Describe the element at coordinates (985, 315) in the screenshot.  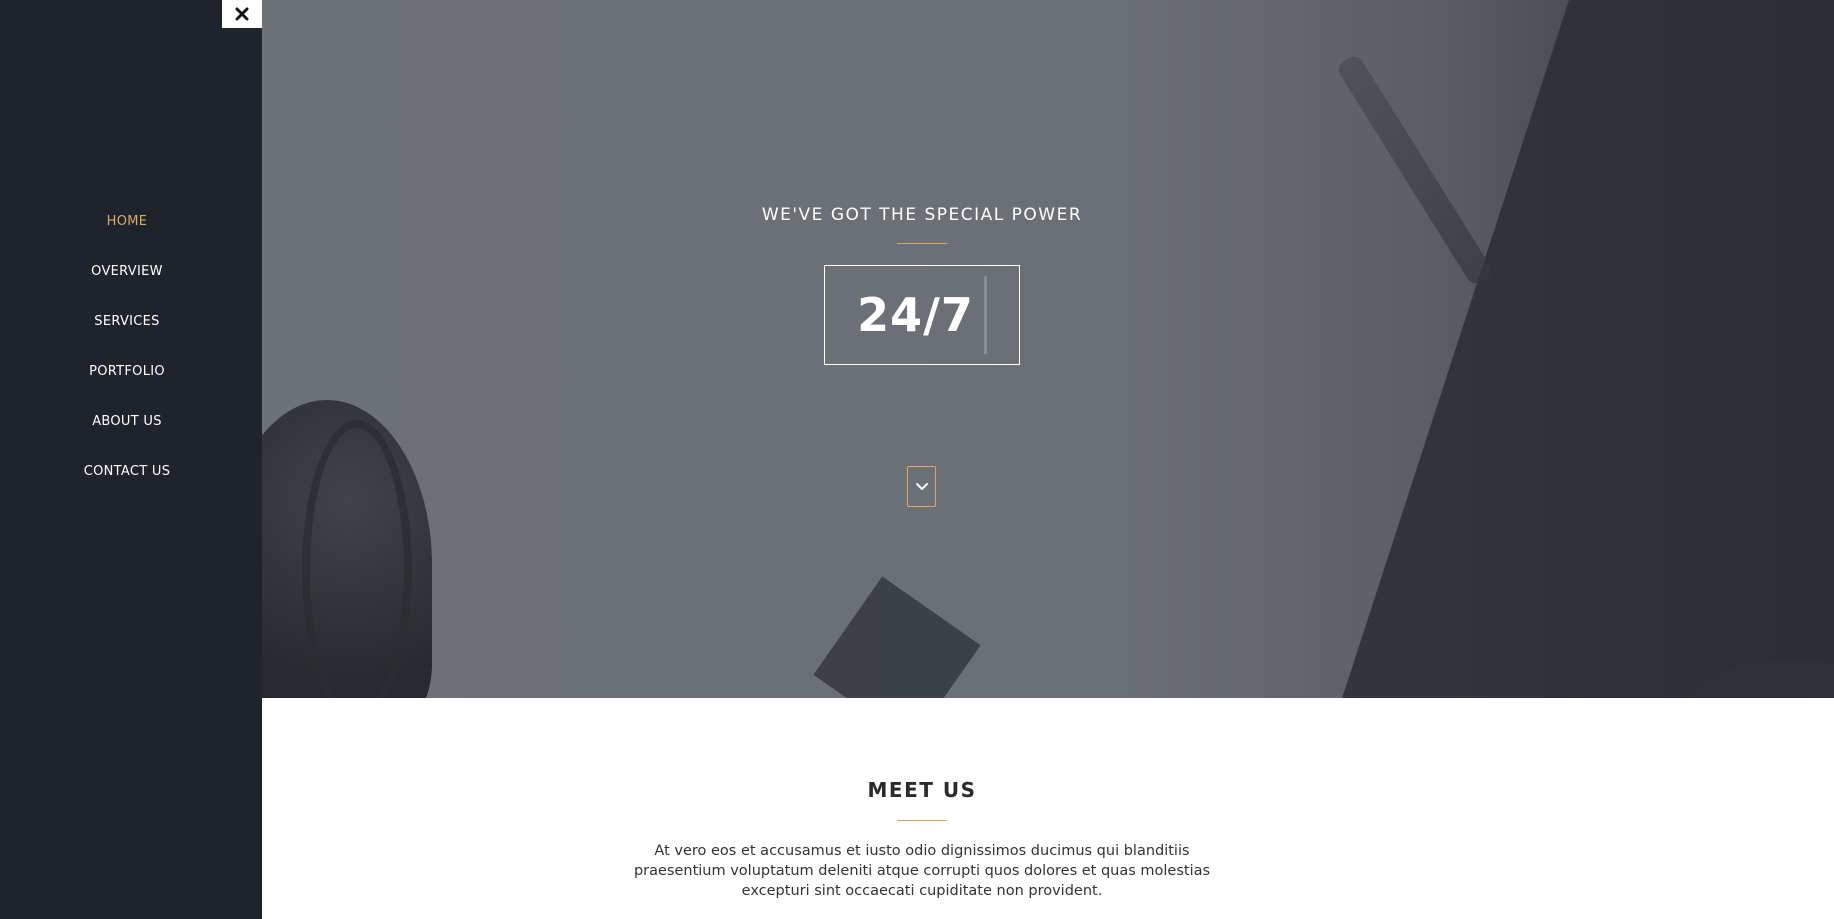
I see `typing-cursor` at that location.